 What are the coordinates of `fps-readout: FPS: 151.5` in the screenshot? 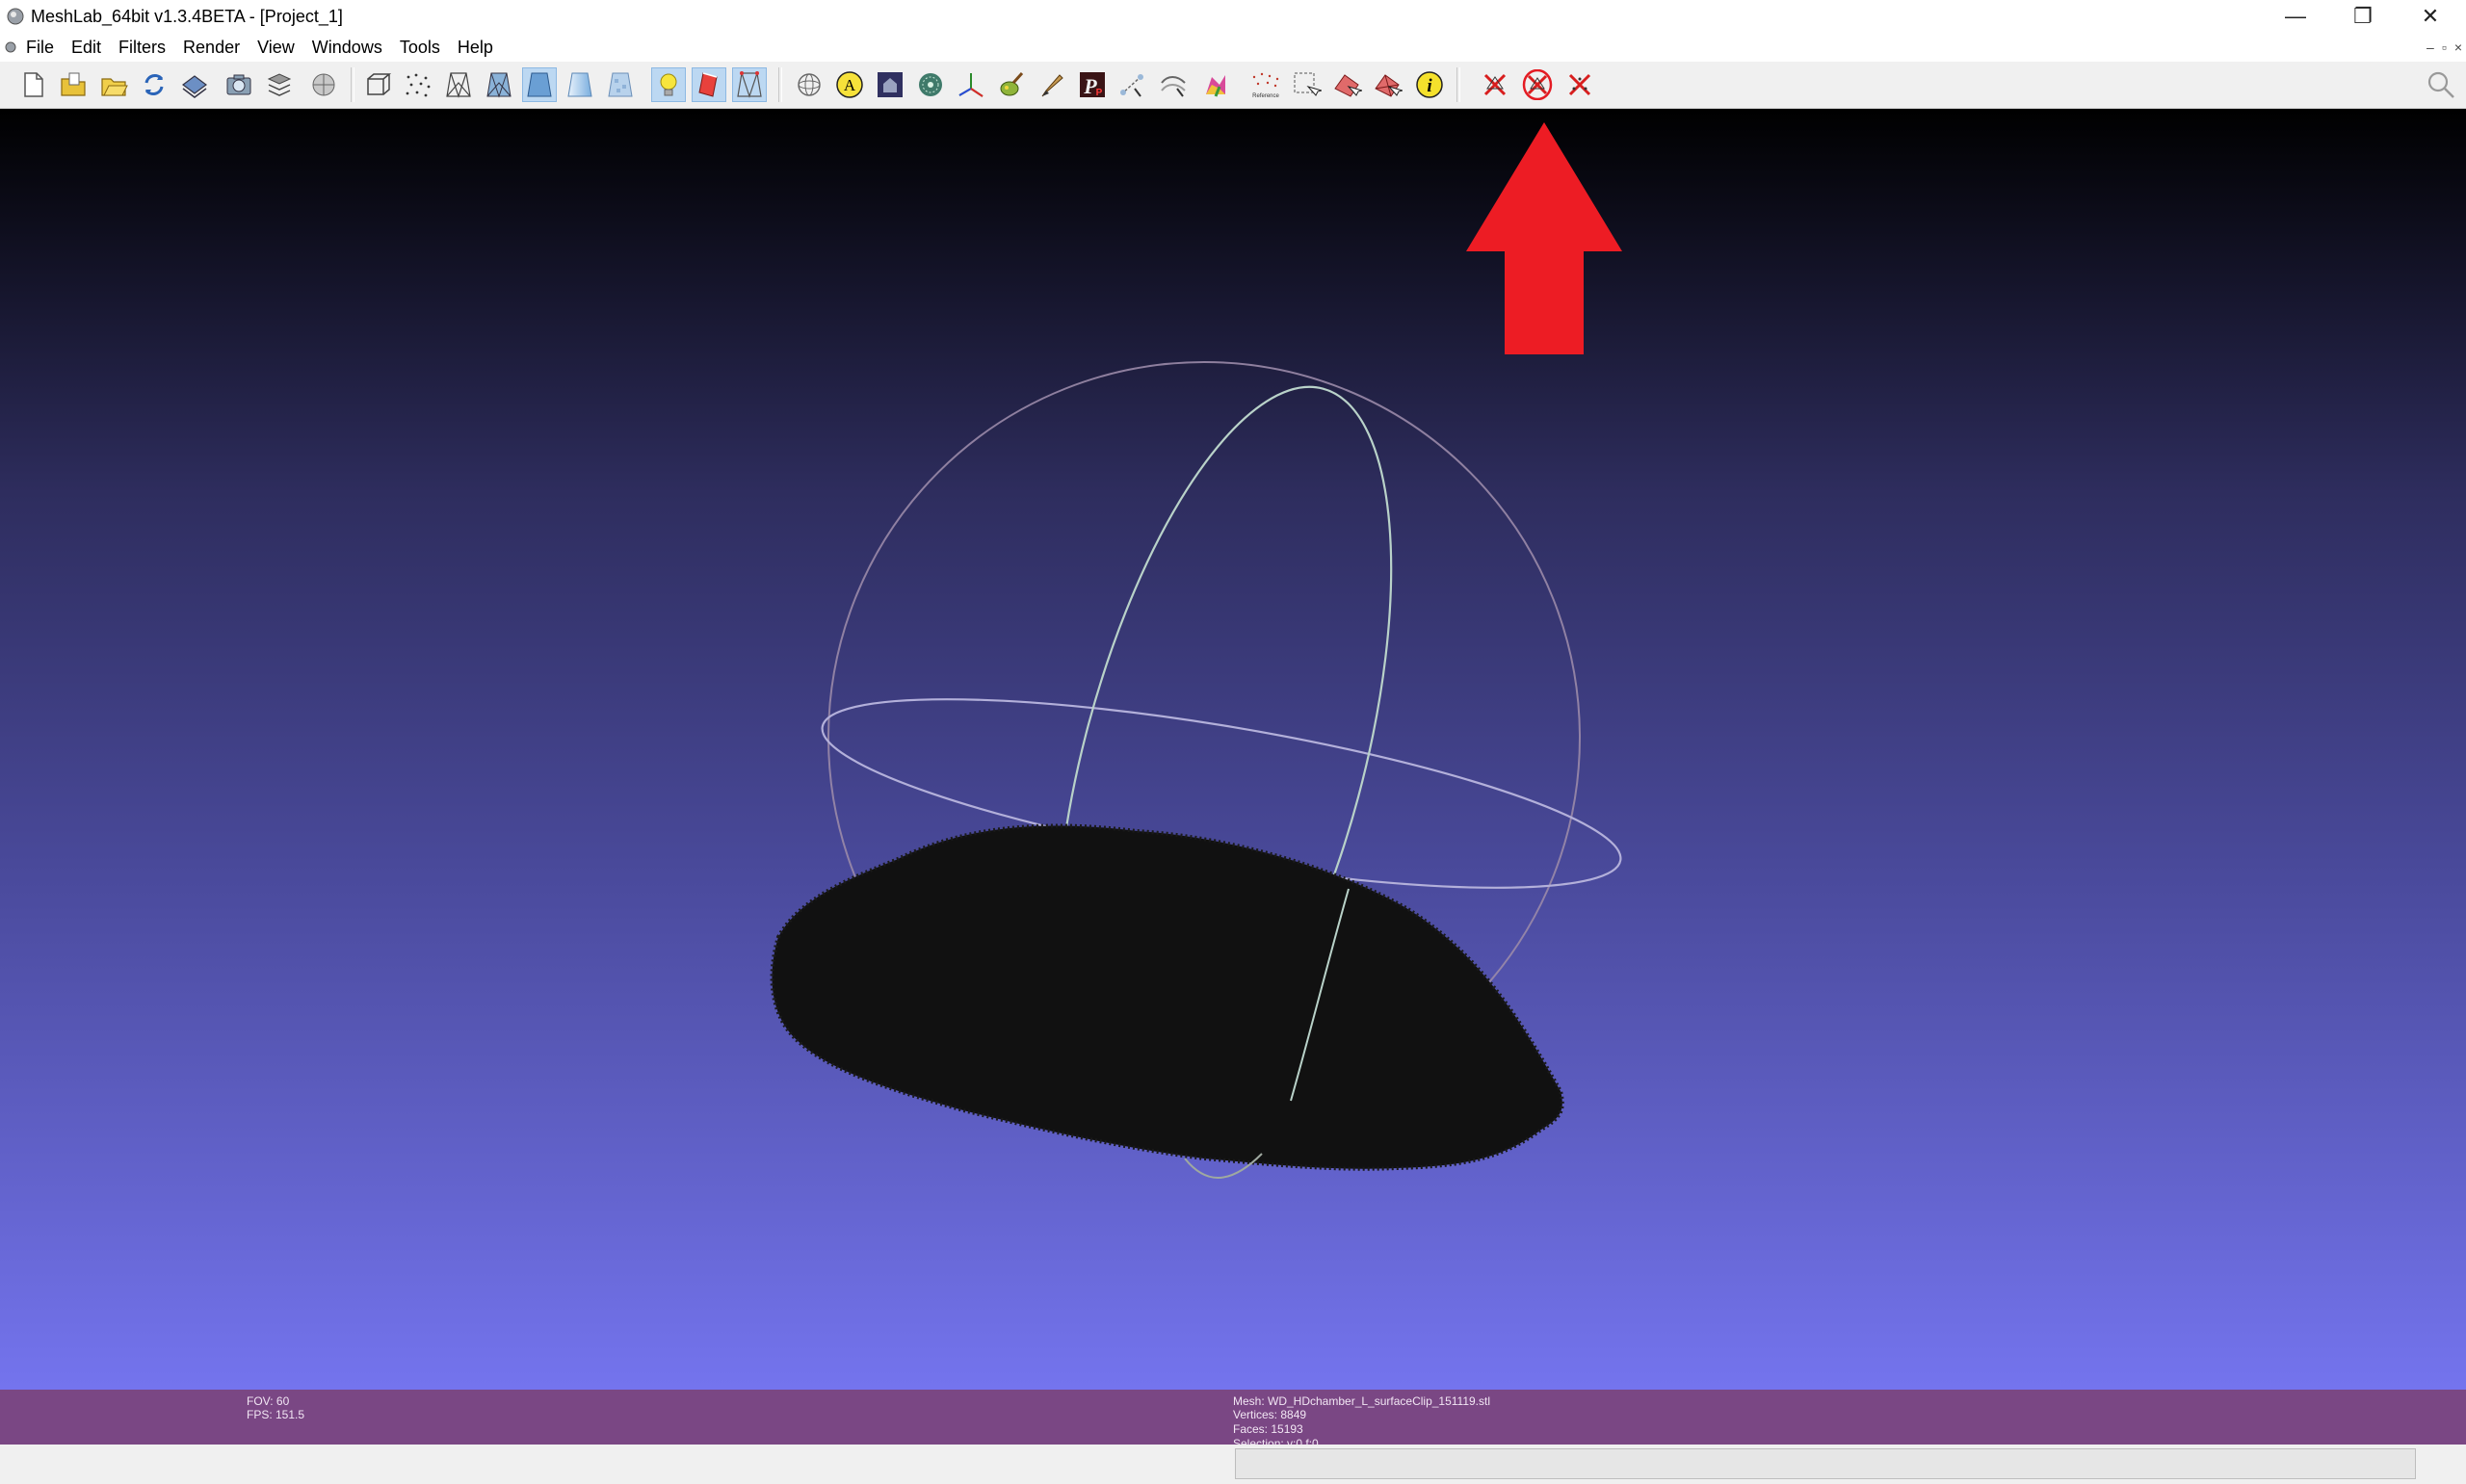 It's located at (276, 1415).